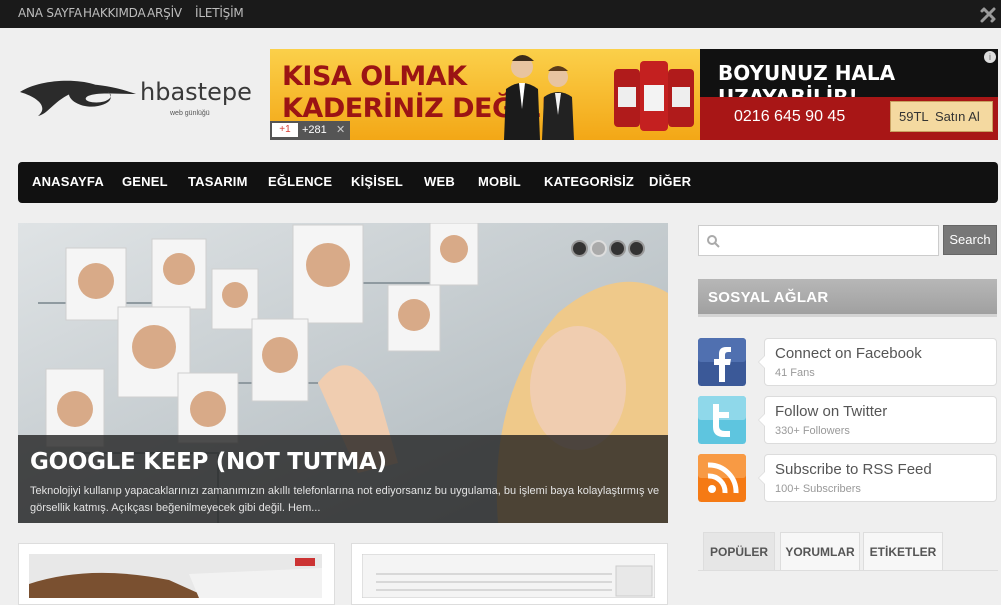 The height and width of the screenshot is (605, 1001). What do you see at coordinates (739, 551) in the screenshot?
I see `tab-populer: POPÜLER` at bounding box center [739, 551].